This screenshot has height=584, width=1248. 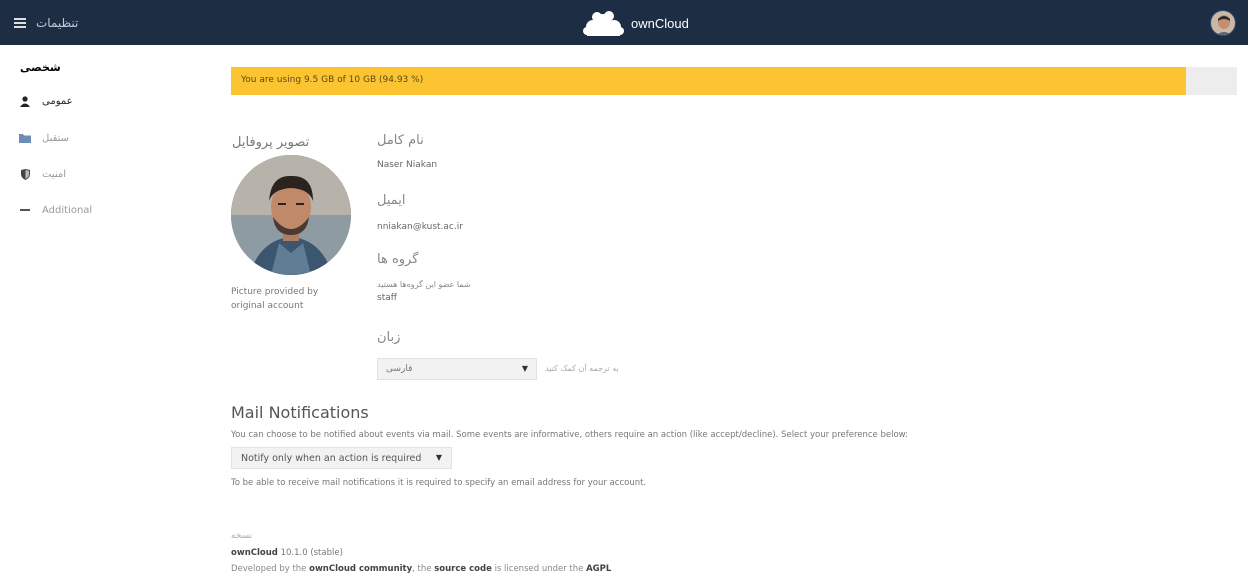 I want to click on profile-picture, so click(x=291, y=215).